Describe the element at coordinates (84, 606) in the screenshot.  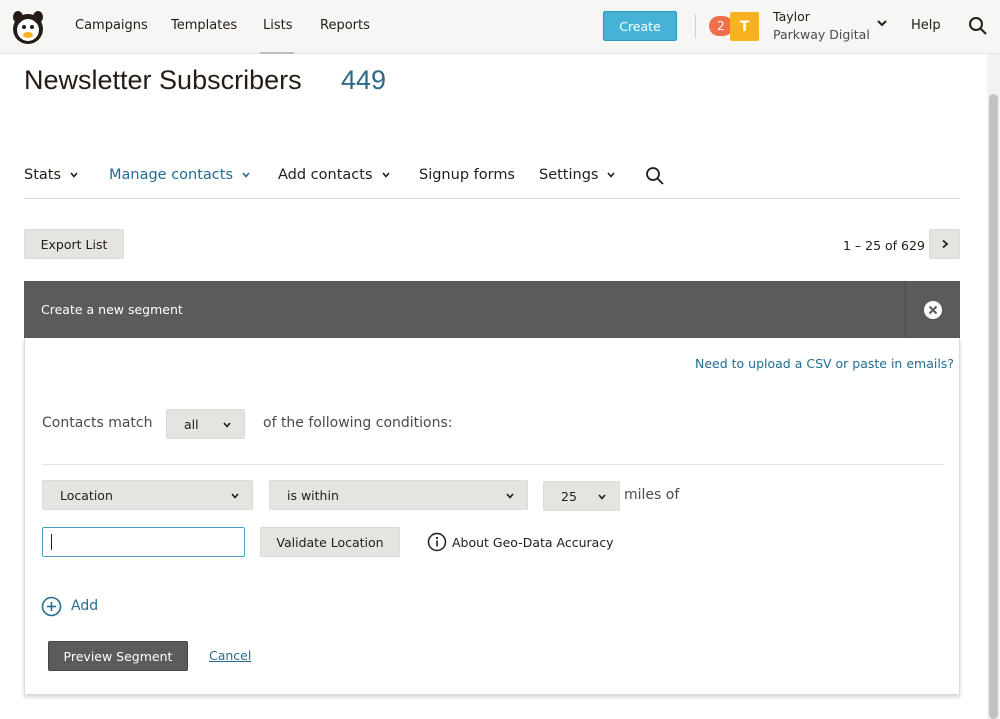
I see `add-condition-link: Add` at that location.